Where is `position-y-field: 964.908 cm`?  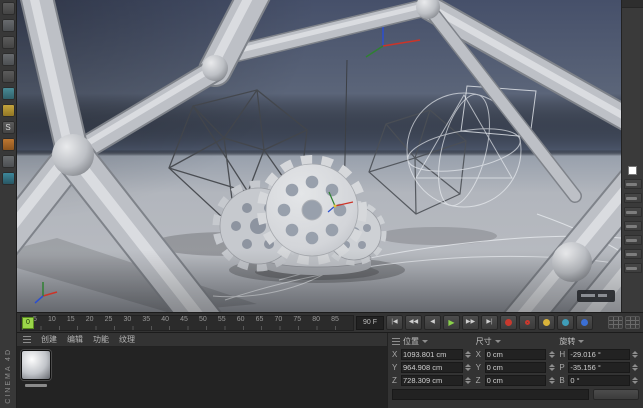
position-y-field: 964.908 cm is located at coordinates (432, 367).